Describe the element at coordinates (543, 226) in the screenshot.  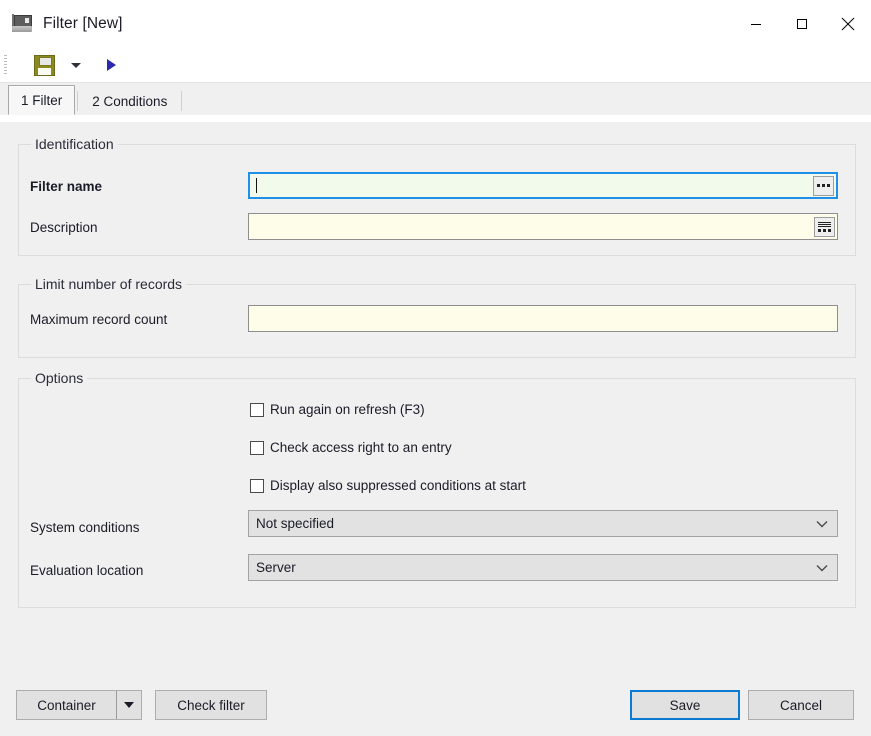
I see `description-input` at that location.